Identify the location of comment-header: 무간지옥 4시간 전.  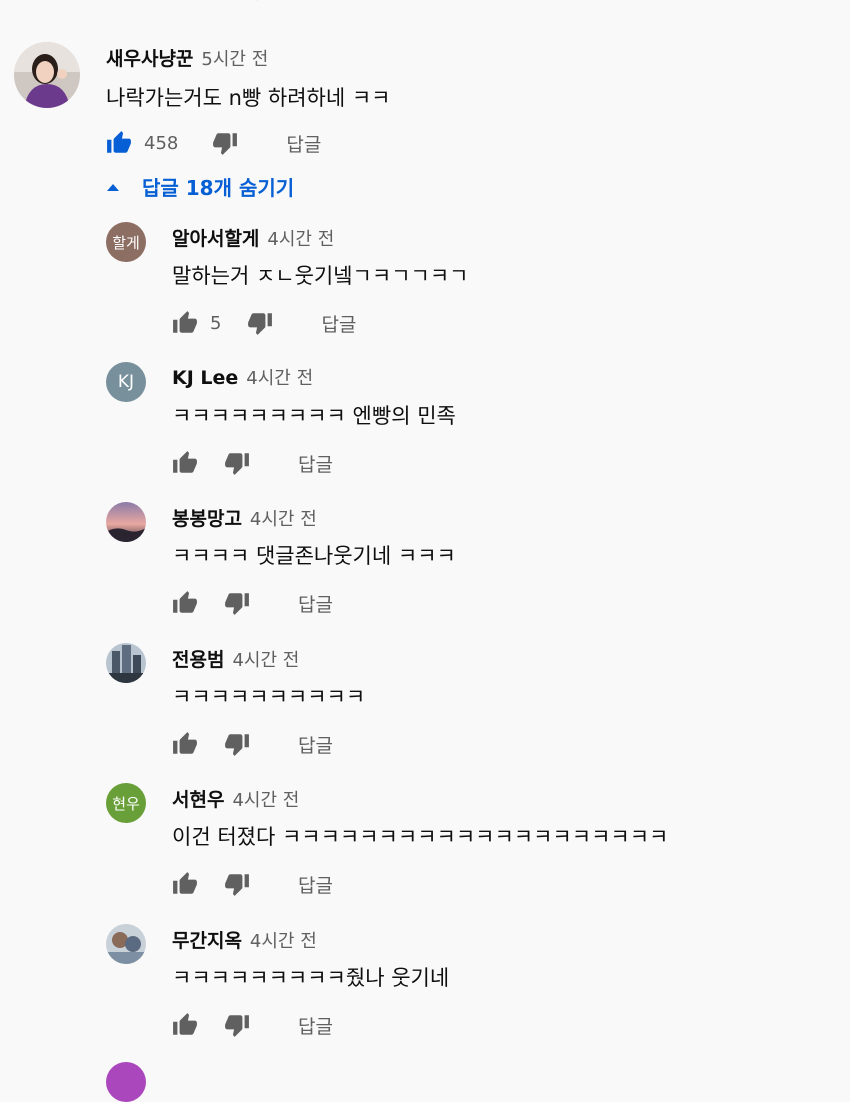
(244, 939).